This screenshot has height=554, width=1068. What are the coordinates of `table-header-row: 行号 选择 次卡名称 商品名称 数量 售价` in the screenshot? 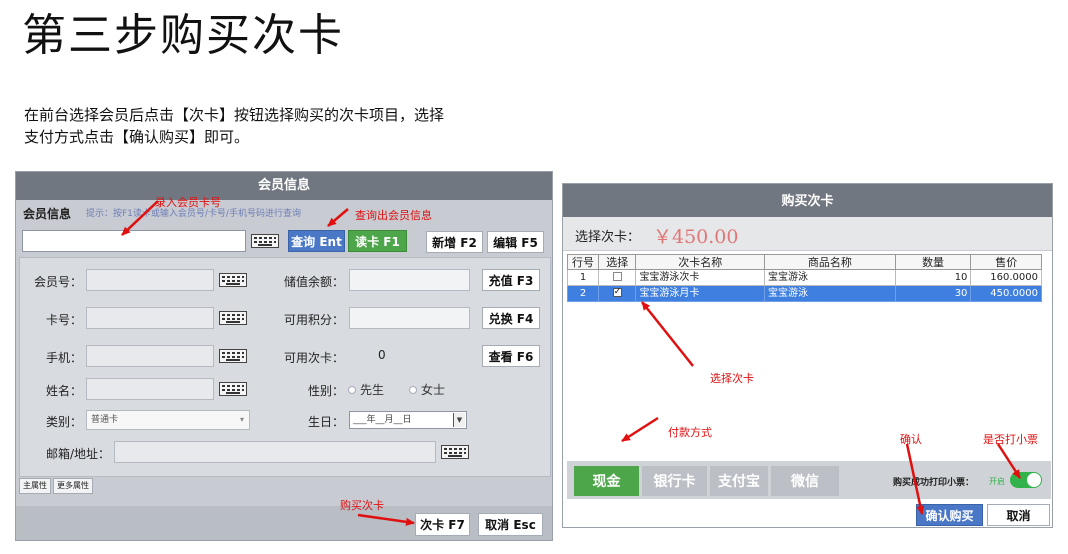 It's located at (804, 262).